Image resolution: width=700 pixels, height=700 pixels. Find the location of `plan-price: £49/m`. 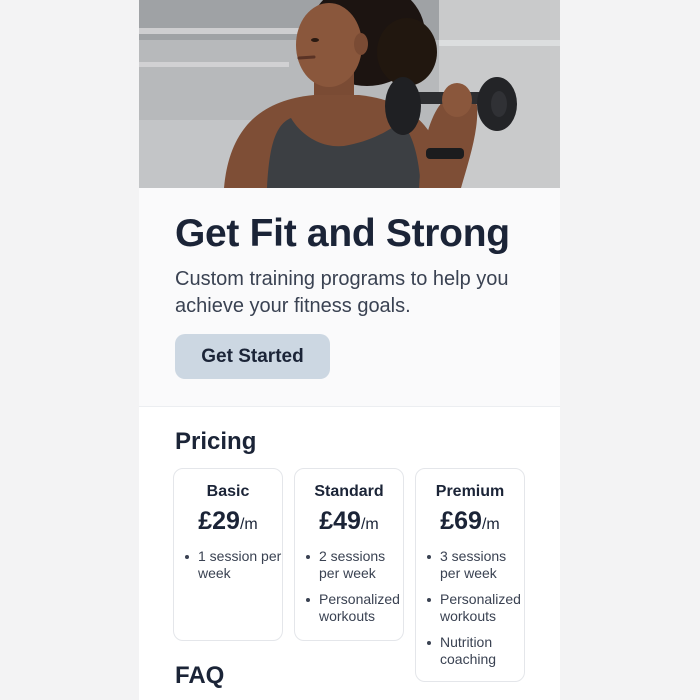

plan-price: £49/m is located at coordinates (349, 521).